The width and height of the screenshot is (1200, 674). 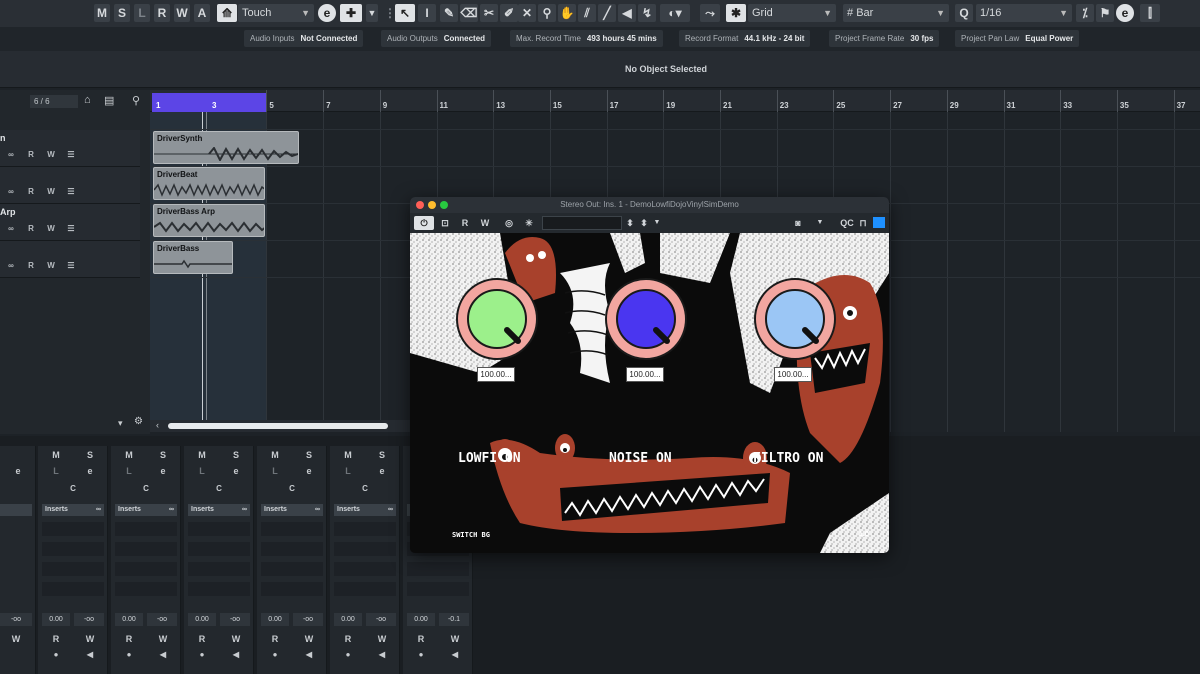 What do you see at coordinates (792, 13) in the screenshot?
I see `snap-type-select: Grid ▼` at bounding box center [792, 13].